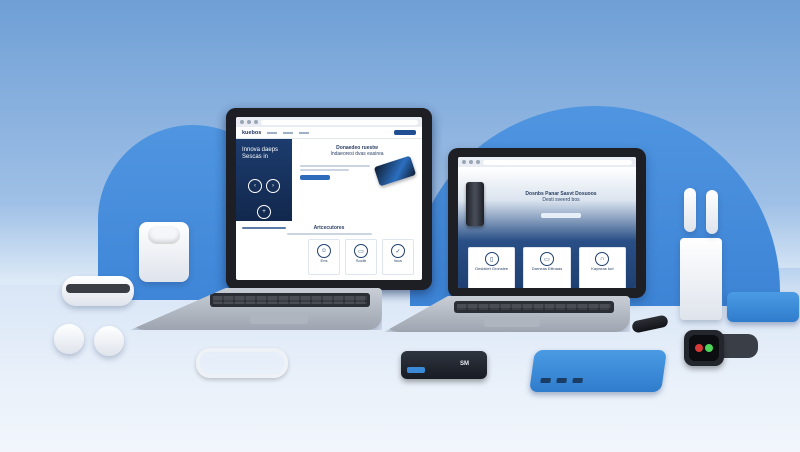 The height and width of the screenshot is (452, 800). Describe the element at coordinates (361, 251) in the screenshot. I see `device-icon: ▭` at that location.